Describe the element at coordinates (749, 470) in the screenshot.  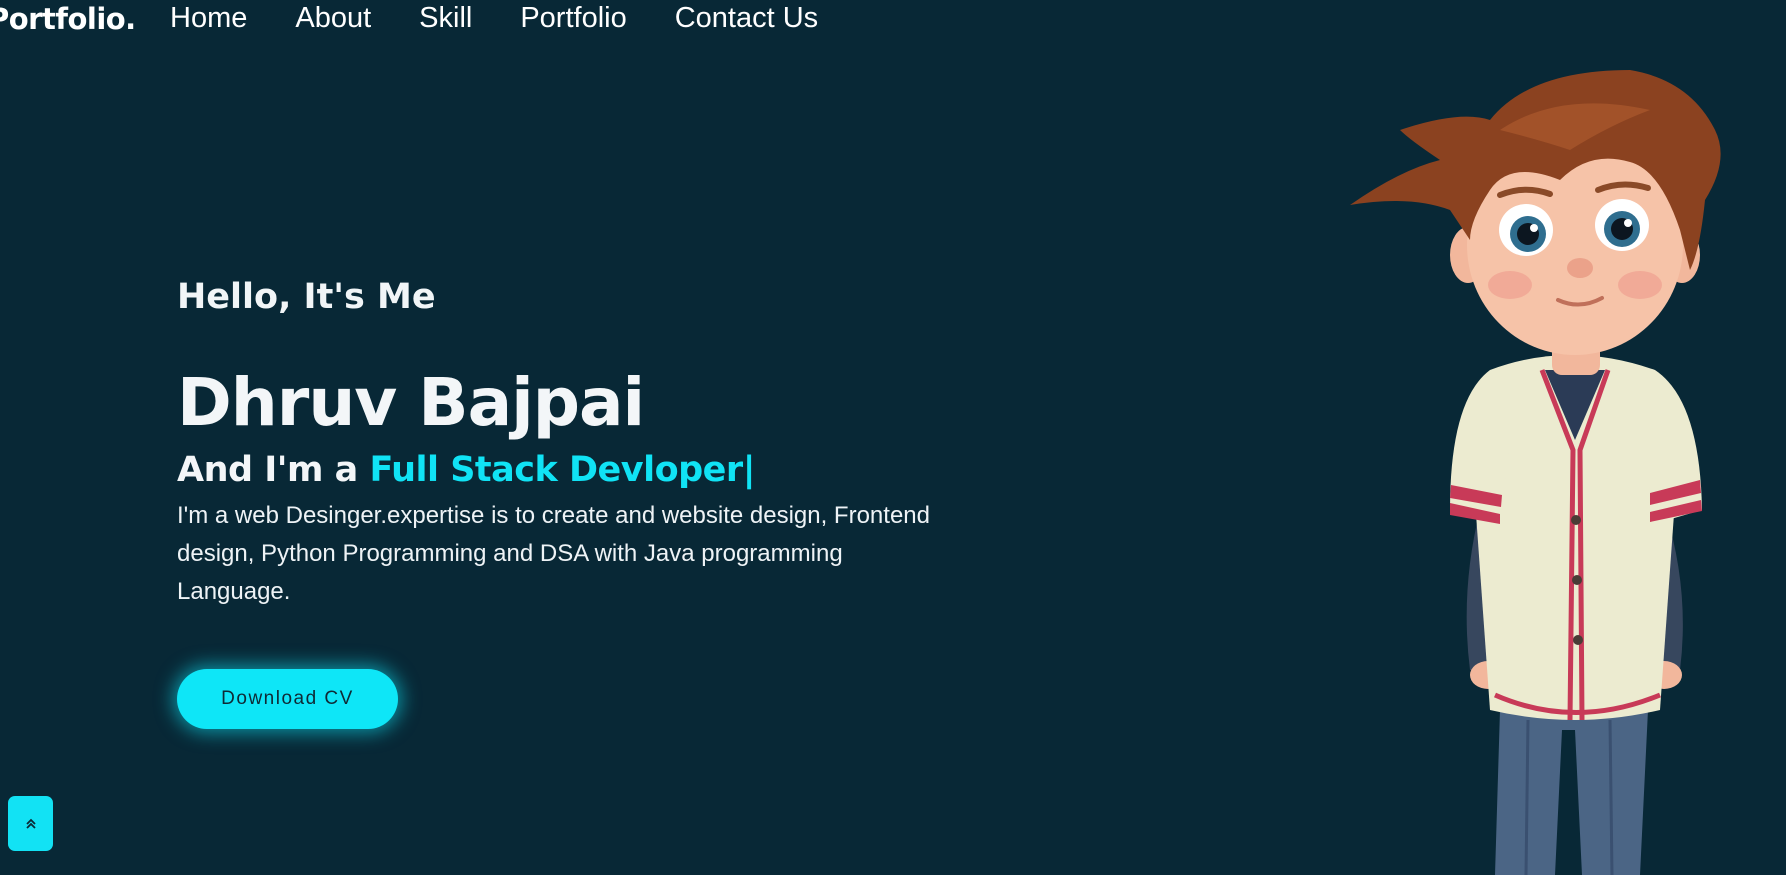
I see `typing-caret: |` at that location.